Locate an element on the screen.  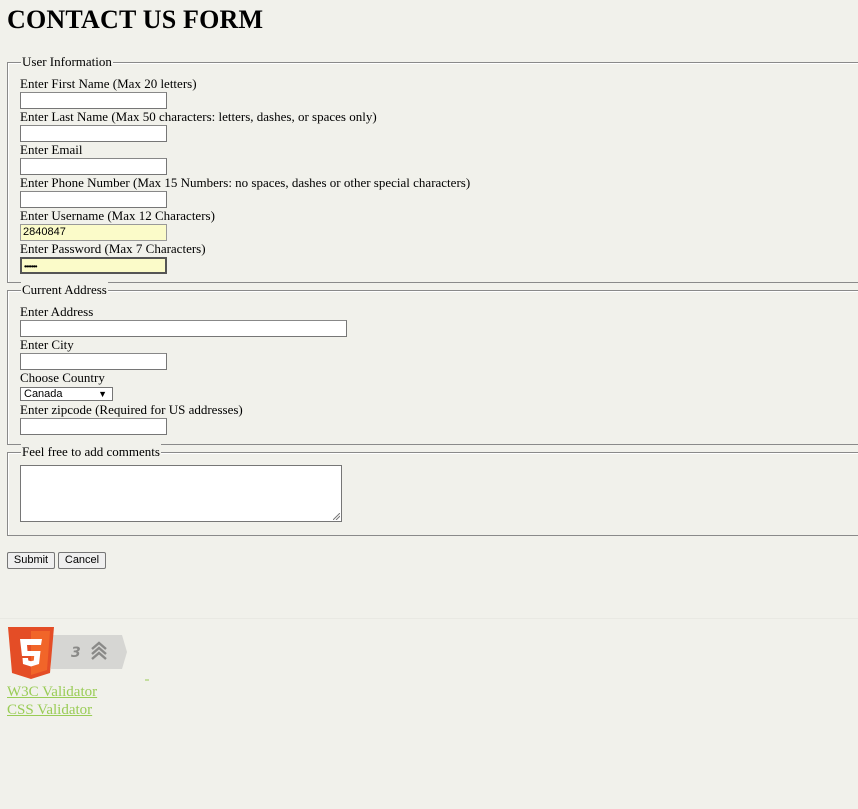
phone-input is located at coordinates (93, 199).